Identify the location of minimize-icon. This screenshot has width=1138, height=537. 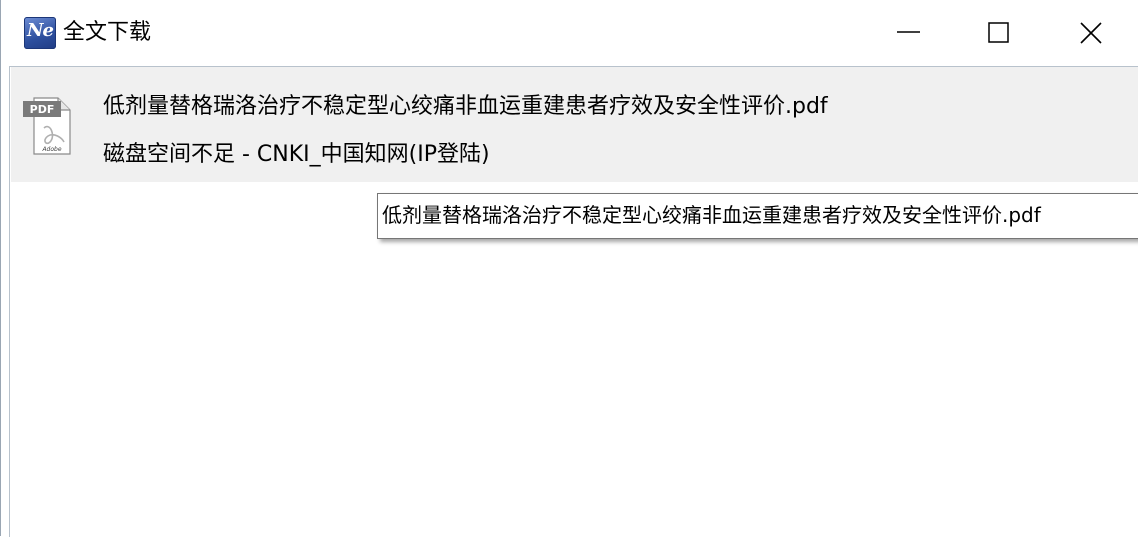
(908, 32).